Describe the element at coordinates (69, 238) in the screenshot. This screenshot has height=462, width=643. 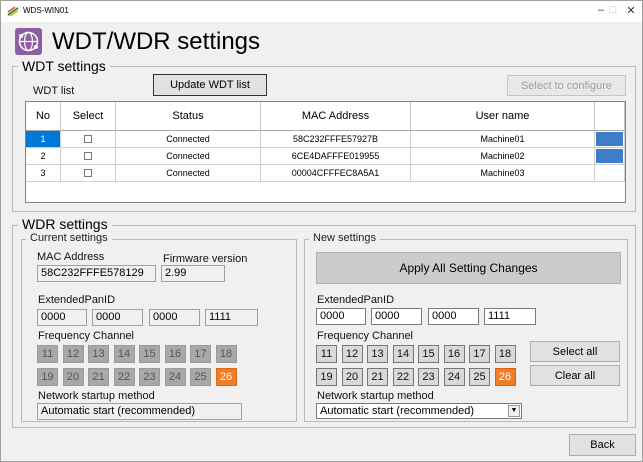
I see `current-settings-title: Current settings` at that location.